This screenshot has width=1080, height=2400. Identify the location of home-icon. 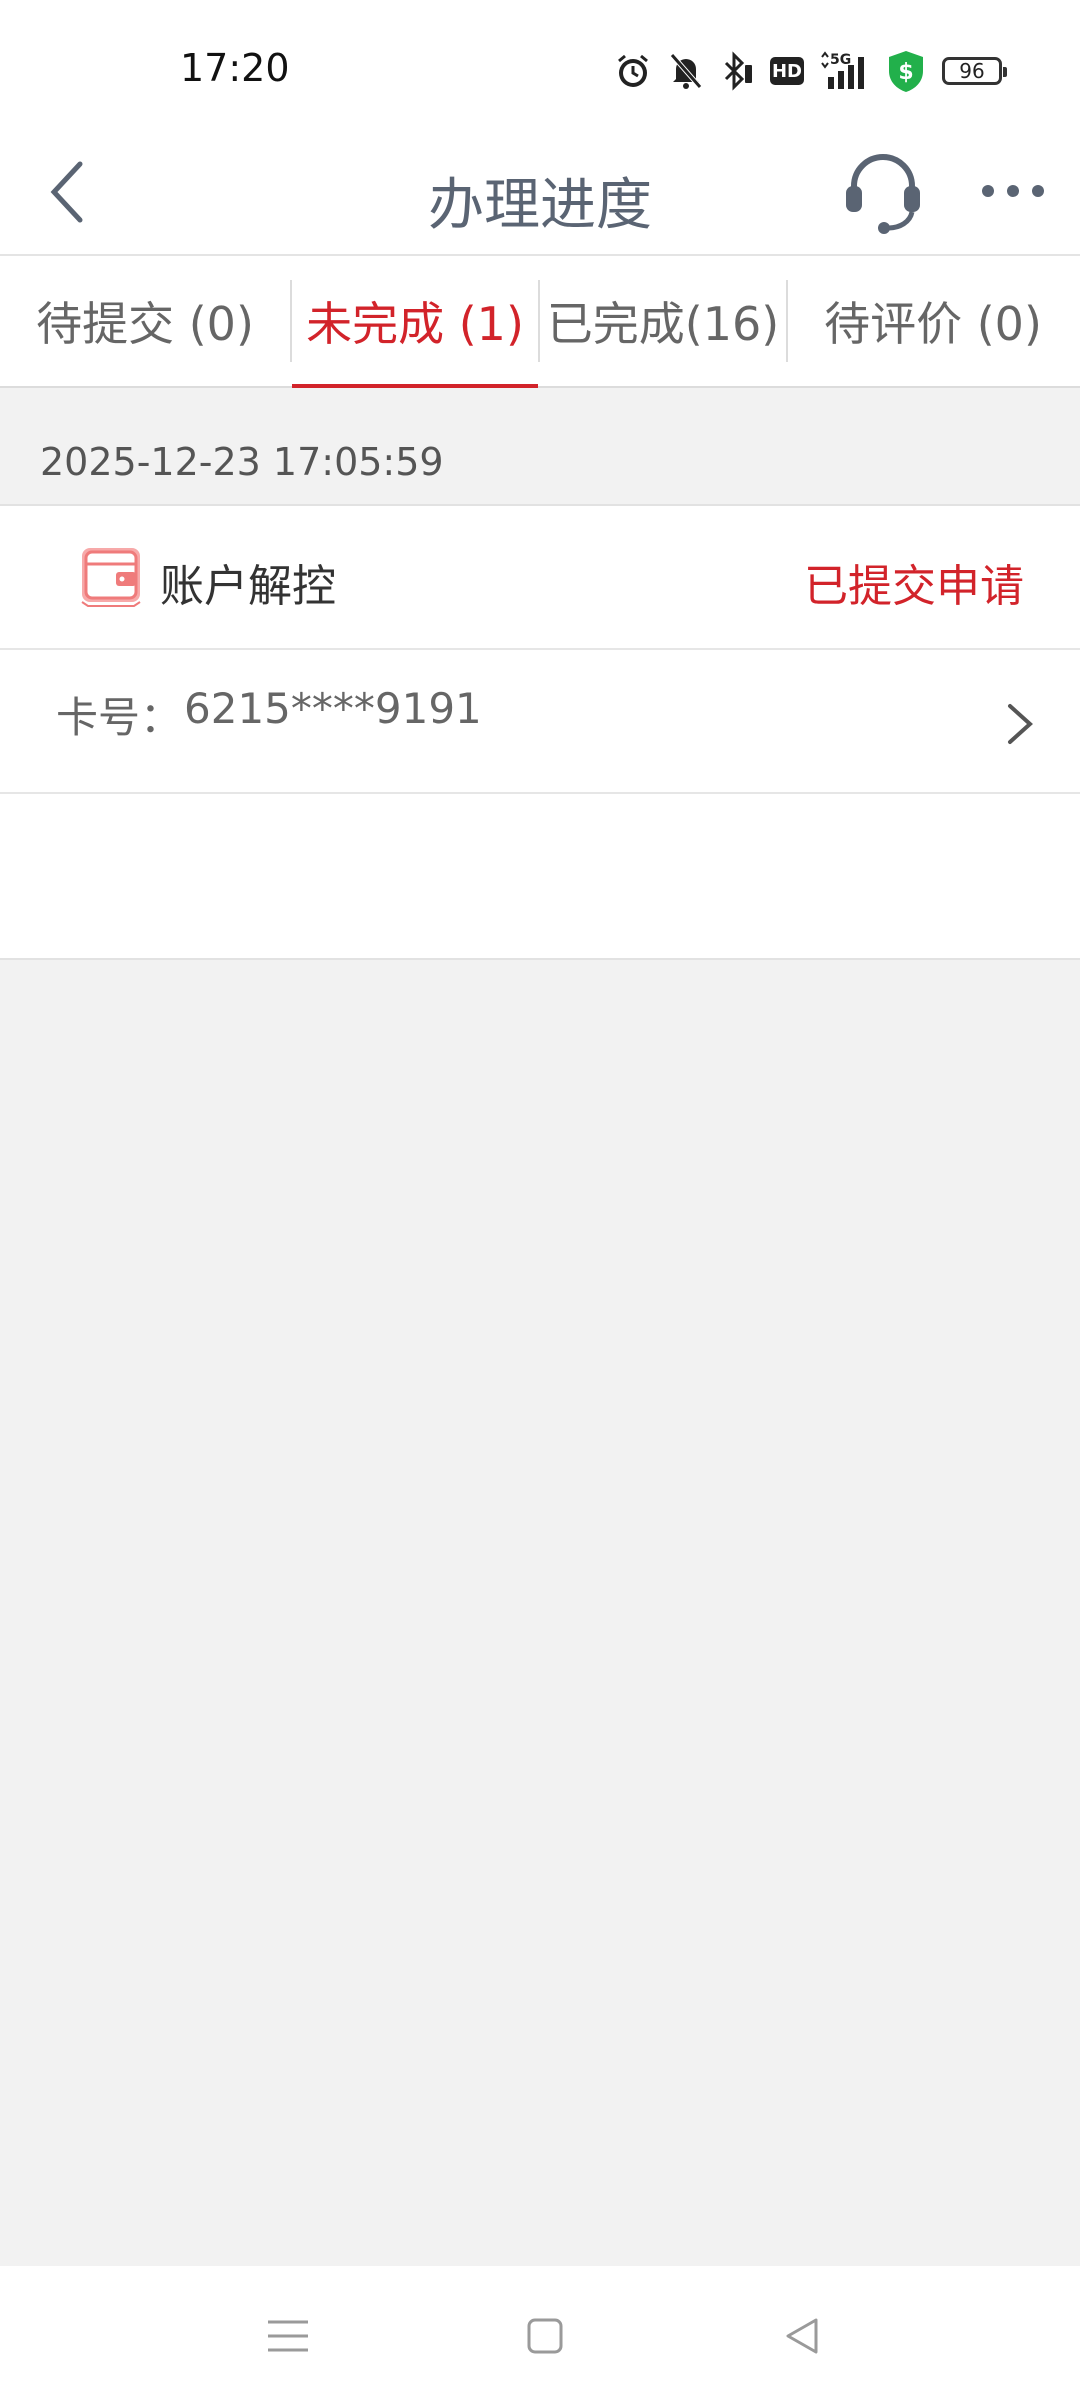
(545, 2336).